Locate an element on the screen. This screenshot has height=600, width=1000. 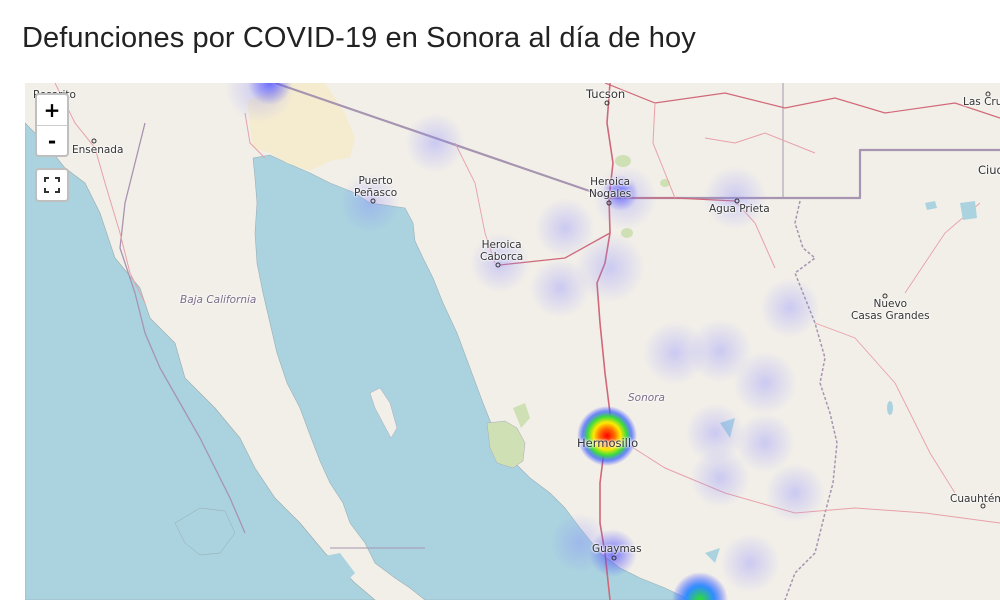
city-label-las-cruces: Las Cruc is located at coordinates (981, 102).